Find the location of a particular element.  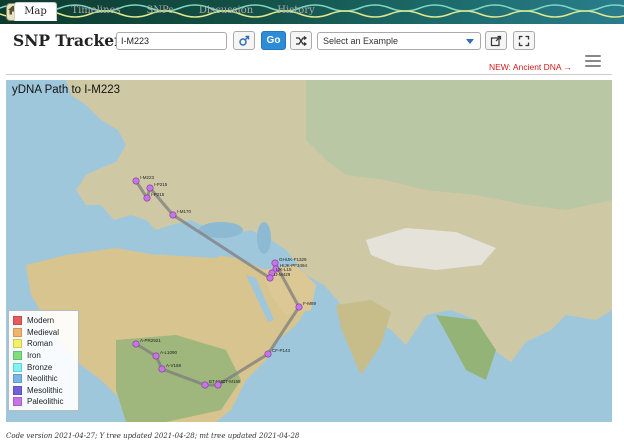

tab-map: Map is located at coordinates (35, 11).